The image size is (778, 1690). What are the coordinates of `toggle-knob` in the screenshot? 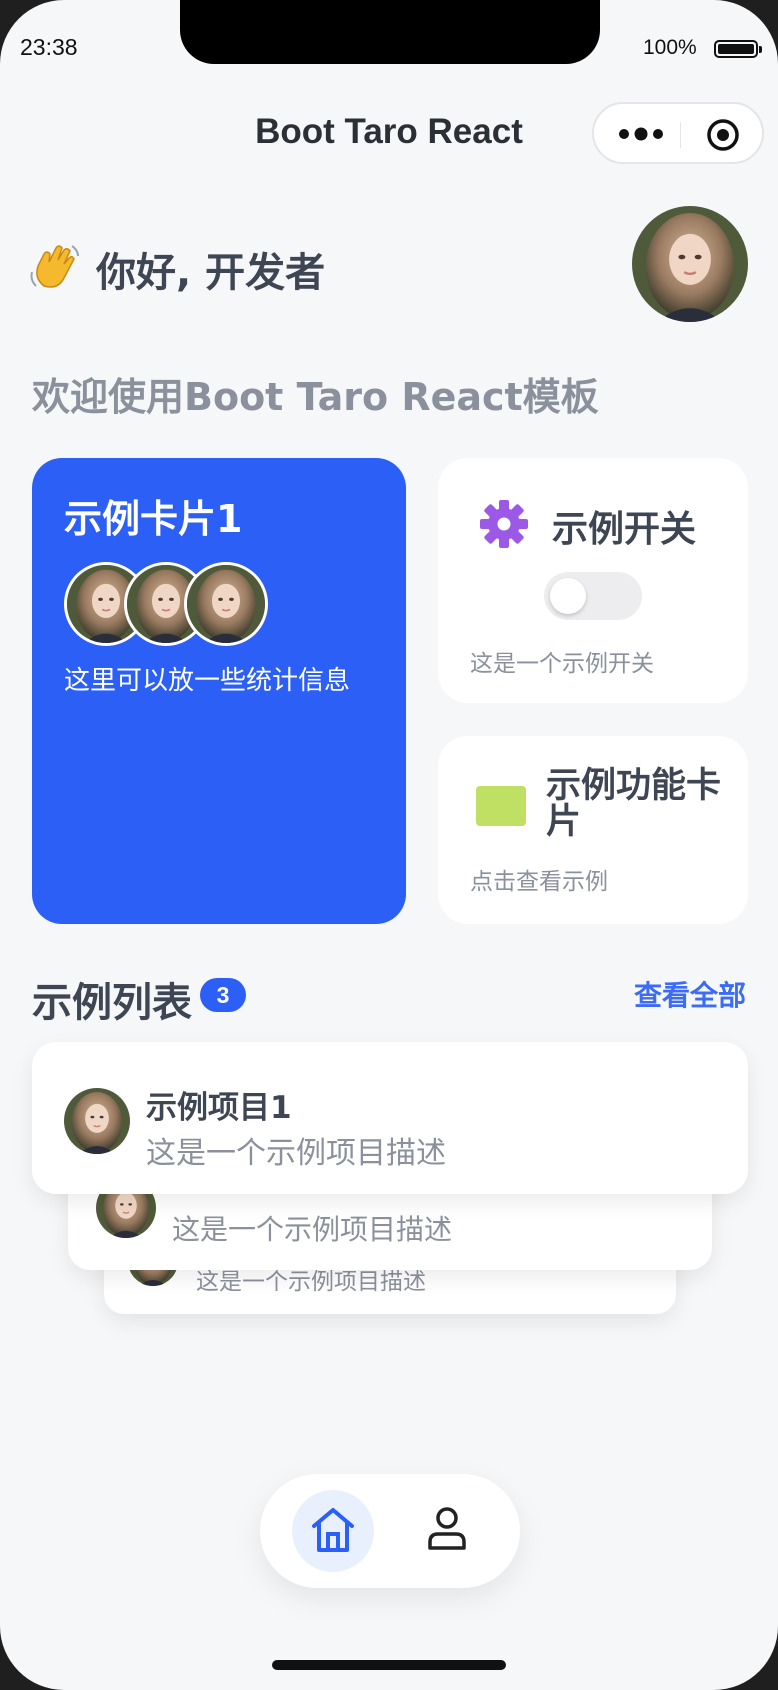 It's located at (568, 596).